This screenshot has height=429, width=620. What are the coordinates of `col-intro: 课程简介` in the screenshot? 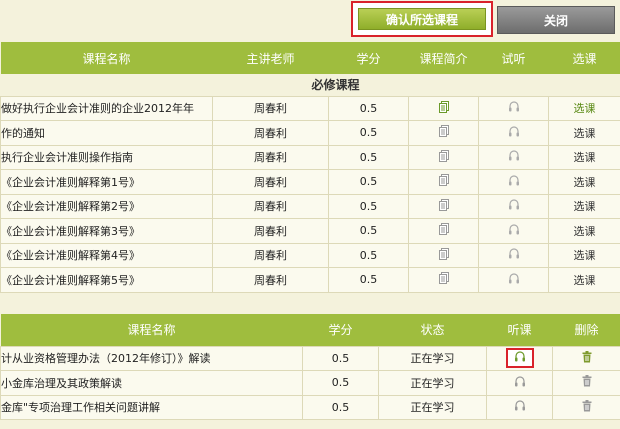 It's located at (443, 58).